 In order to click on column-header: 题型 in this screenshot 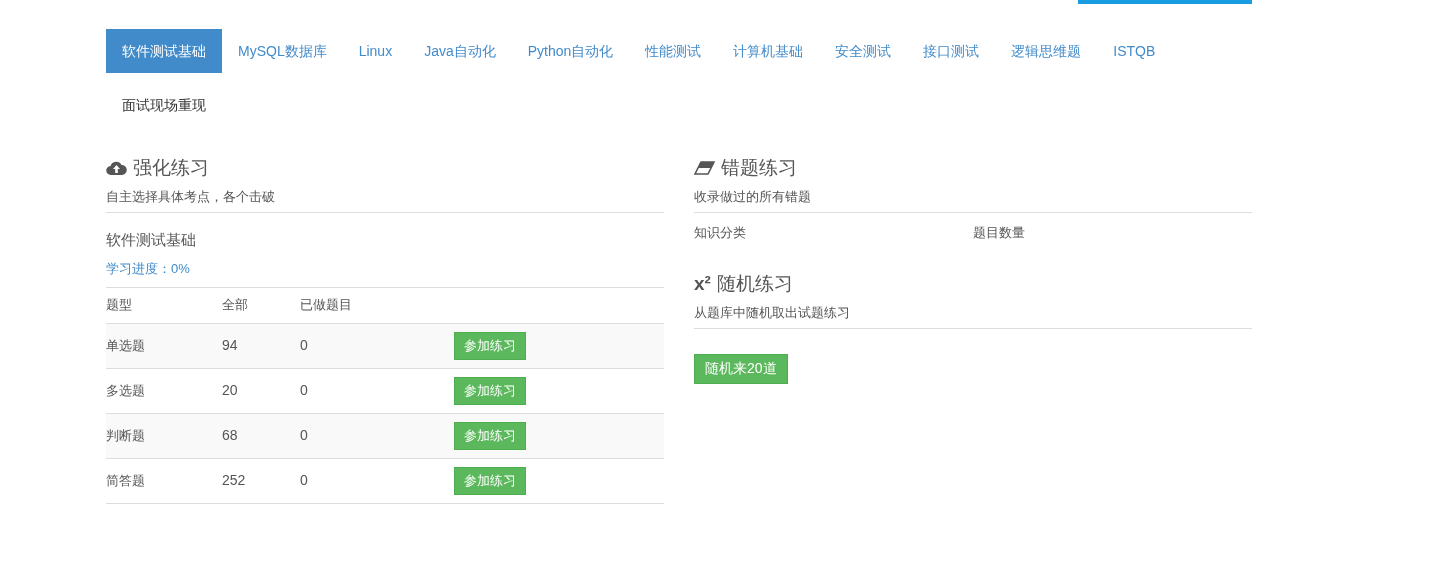, I will do `click(119, 305)`.